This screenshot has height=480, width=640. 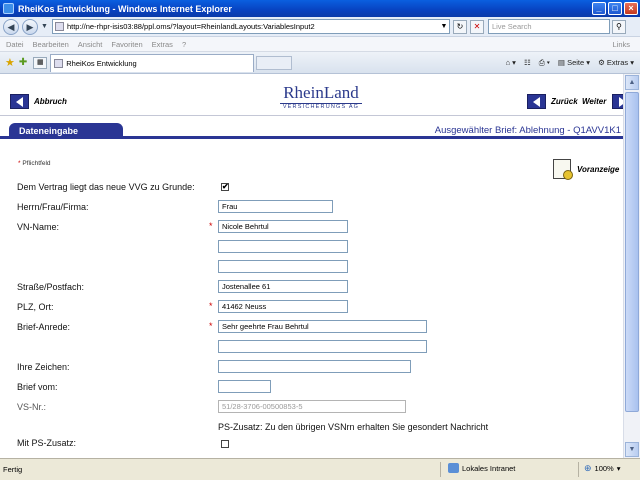 What do you see at coordinates (19, 101) in the screenshot?
I see `cancel-arrow-button` at bounding box center [19, 101].